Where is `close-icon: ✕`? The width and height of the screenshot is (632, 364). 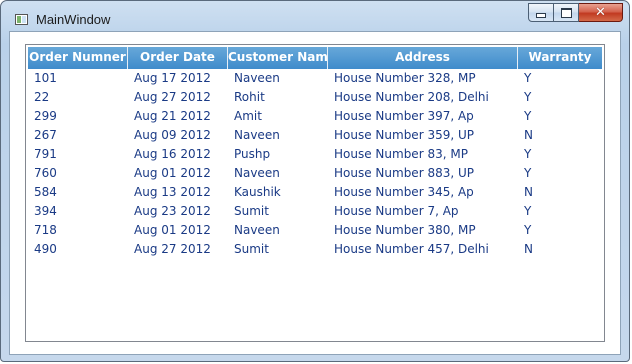
close-icon: ✕ is located at coordinates (600, 12).